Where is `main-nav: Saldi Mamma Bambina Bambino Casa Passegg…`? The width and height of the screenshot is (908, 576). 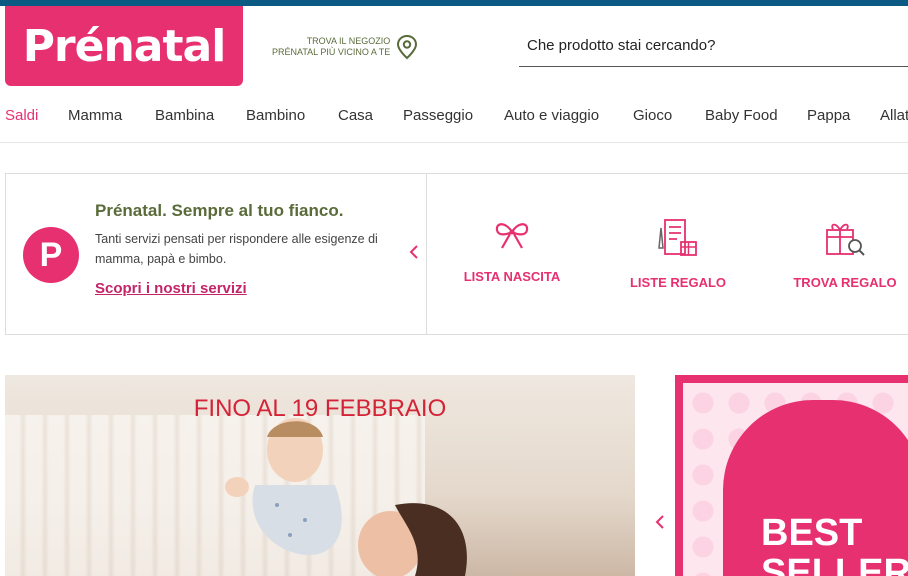
main-nav: Saldi Mamma Bambina Bambino Casa Passegg… is located at coordinates (454, 121).